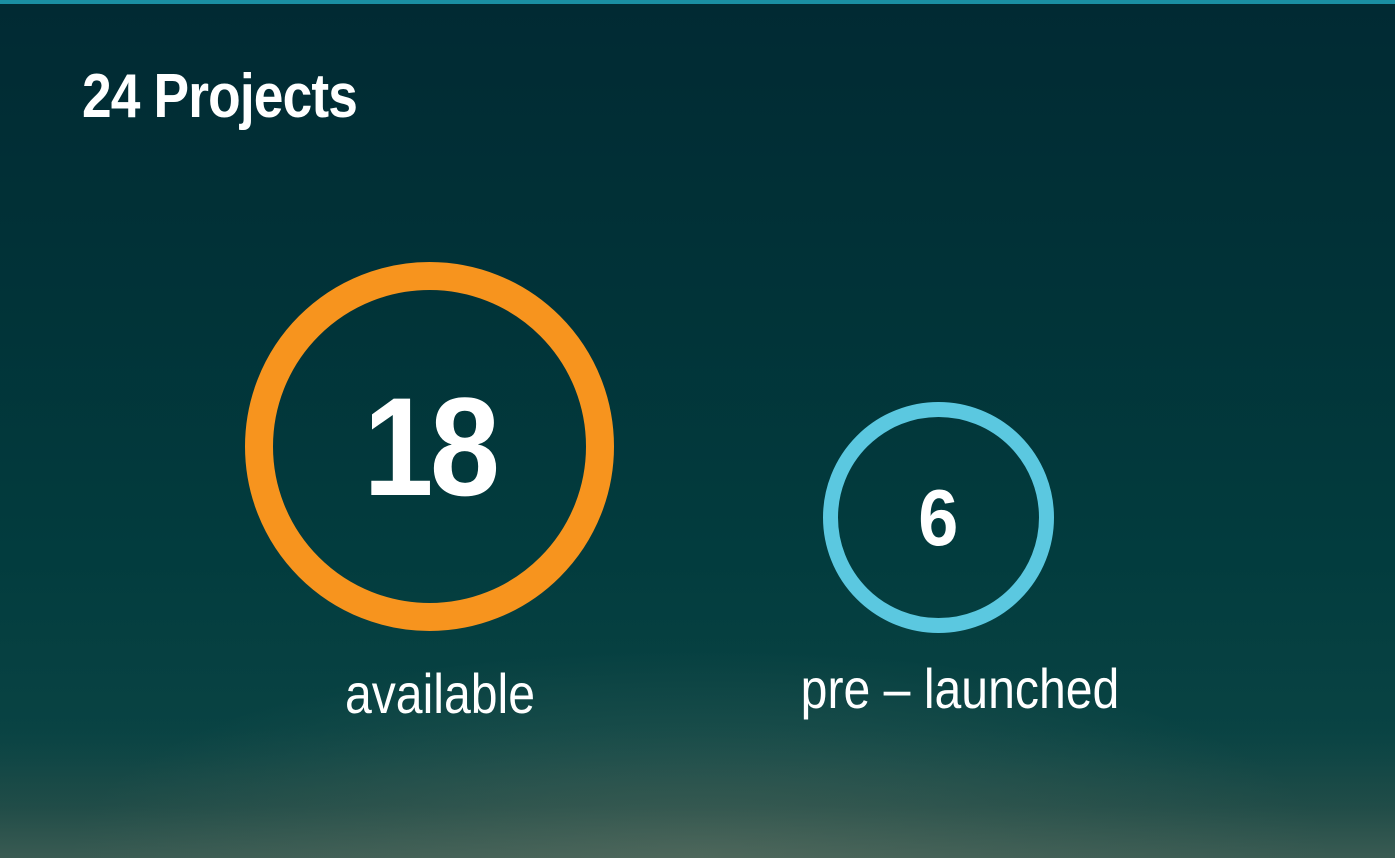 The image size is (1395, 858). What do you see at coordinates (220, 96) in the screenshot?
I see `page-title: 24 Projects` at bounding box center [220, 96].